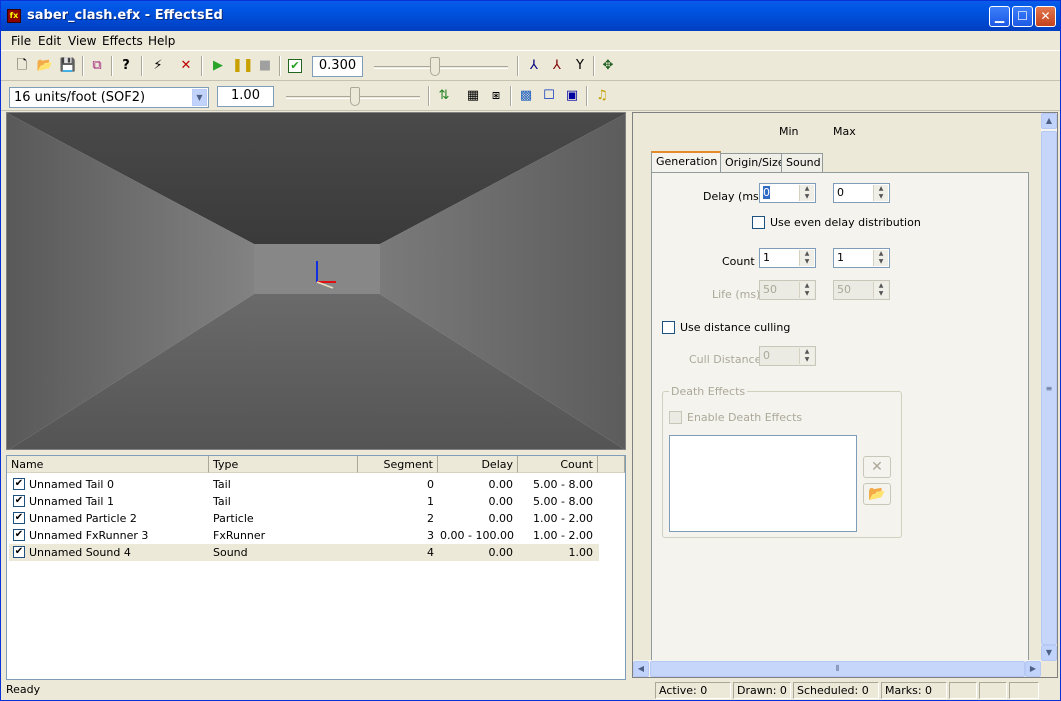  I want to click on scroll-down-icon: ▼, so click(1049, 653).